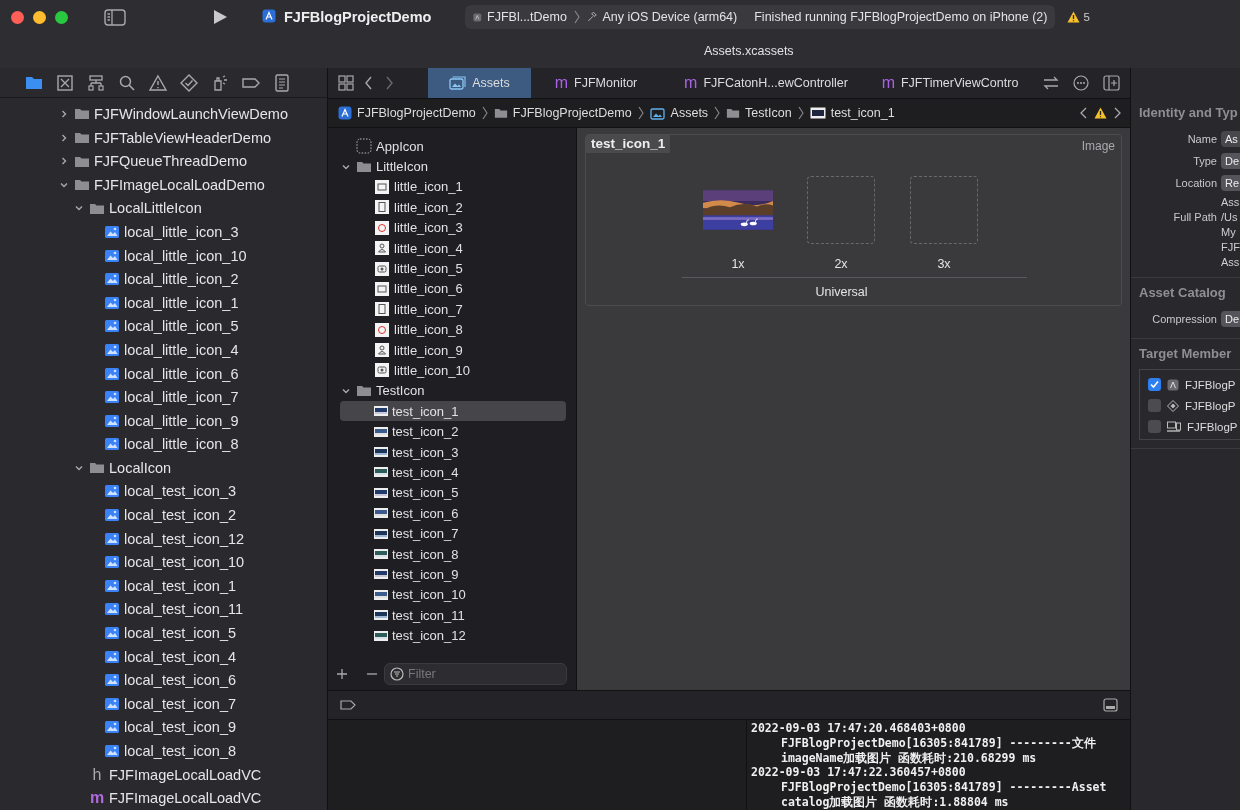 The width and height of the screenshot is (1240, 810). Describe the element at coordinates (453, 431) in the screenshot. I see `asset-row: test_icon_2` at that location.